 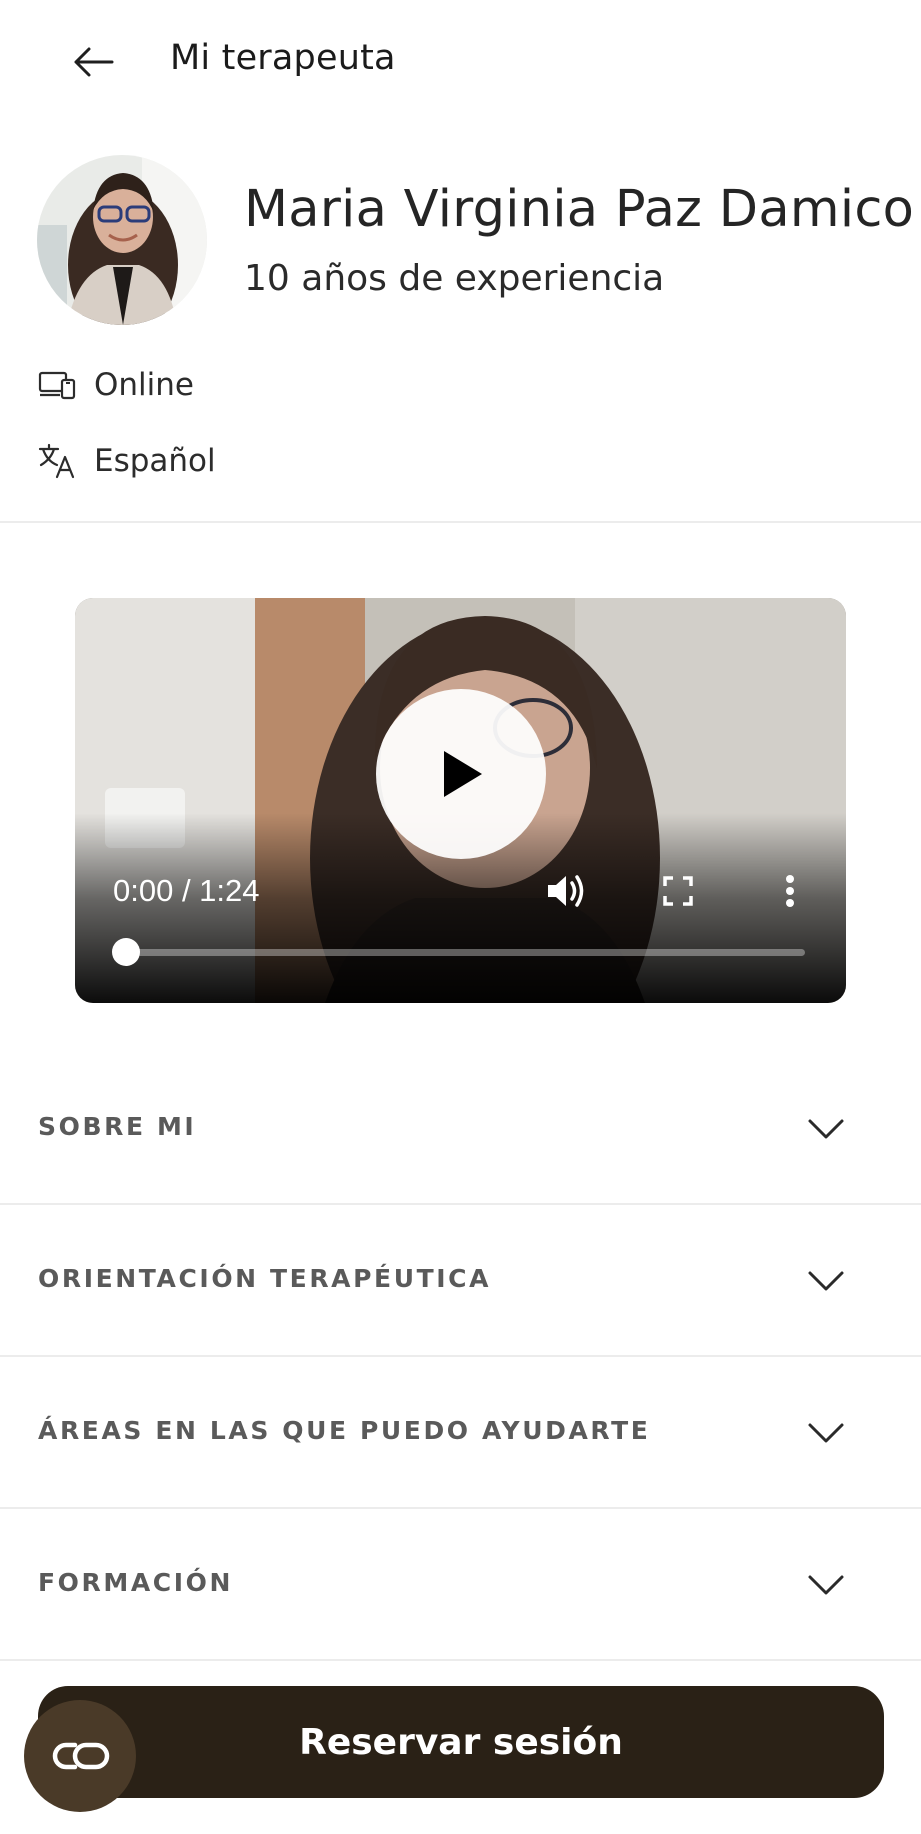 What do you see at coordinates (57, 385) in the screenshot?
I see `devices-icon` at bounding box center [57, 385].